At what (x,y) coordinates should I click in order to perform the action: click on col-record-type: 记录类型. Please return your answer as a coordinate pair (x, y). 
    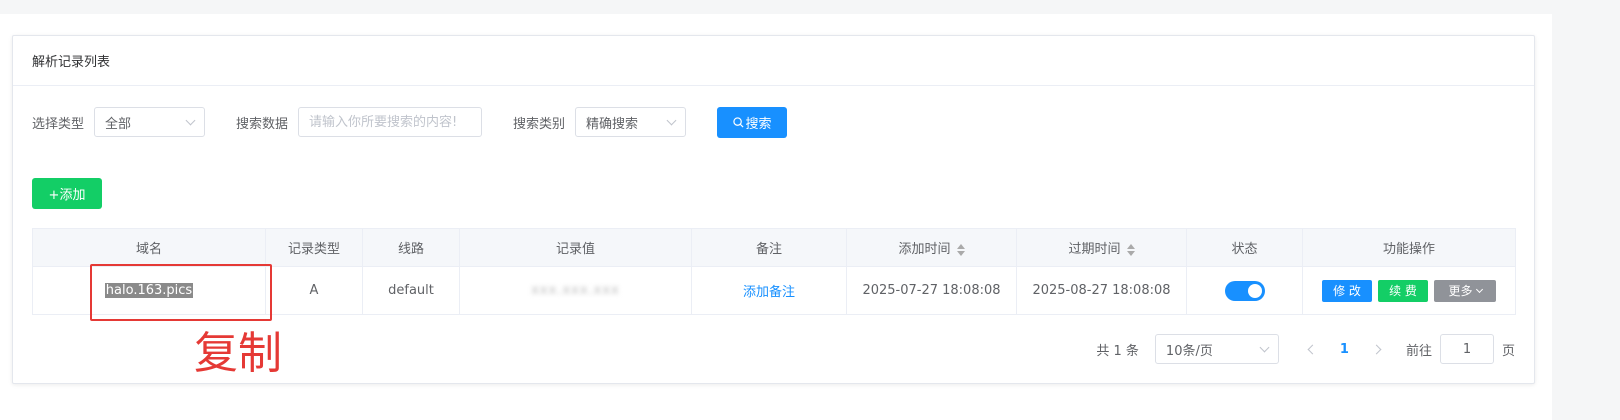
    Looking at the image, I should click on (314, 247).